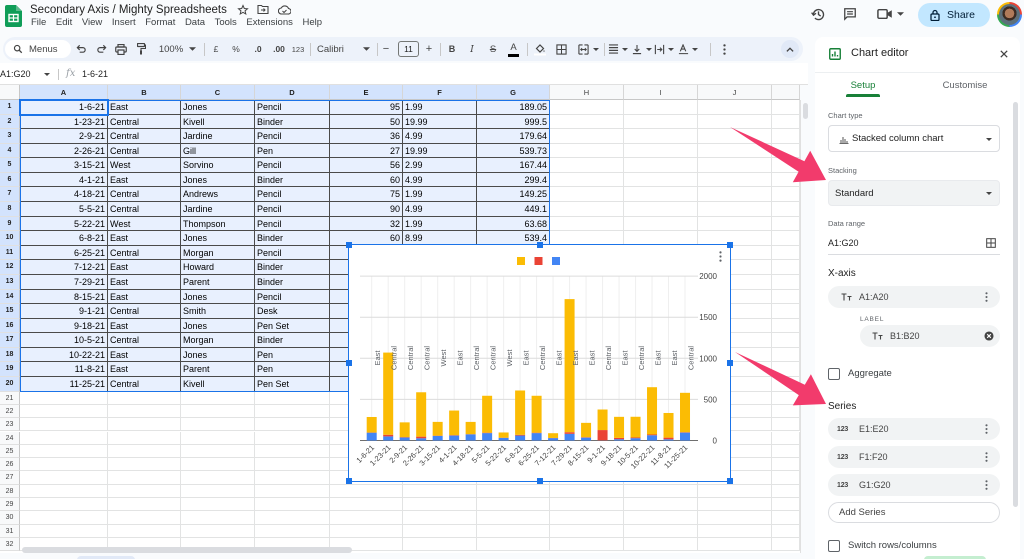 The height and width of the screenshot is (559, 1024). Describe the element at coordinates (218, 411) in the screenshot. I see `cell-c22` at that location.